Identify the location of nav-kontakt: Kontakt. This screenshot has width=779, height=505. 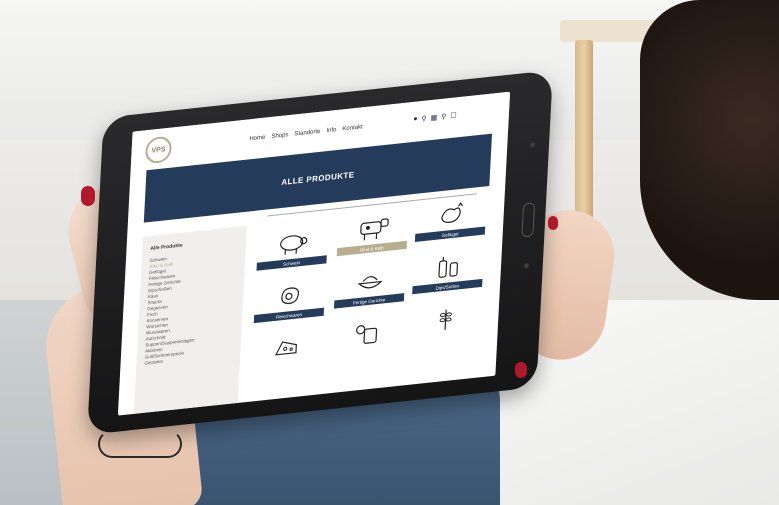
(352, 128).